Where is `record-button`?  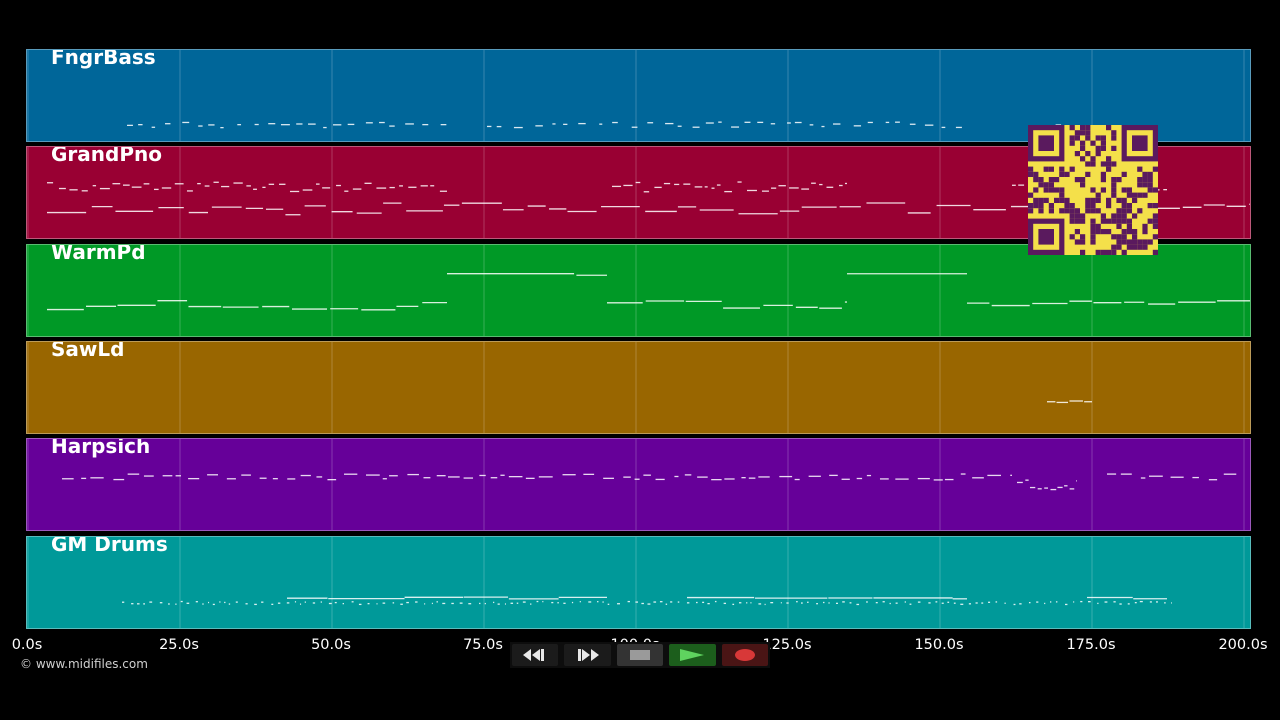
record-button is located at coordinates (745, 655).